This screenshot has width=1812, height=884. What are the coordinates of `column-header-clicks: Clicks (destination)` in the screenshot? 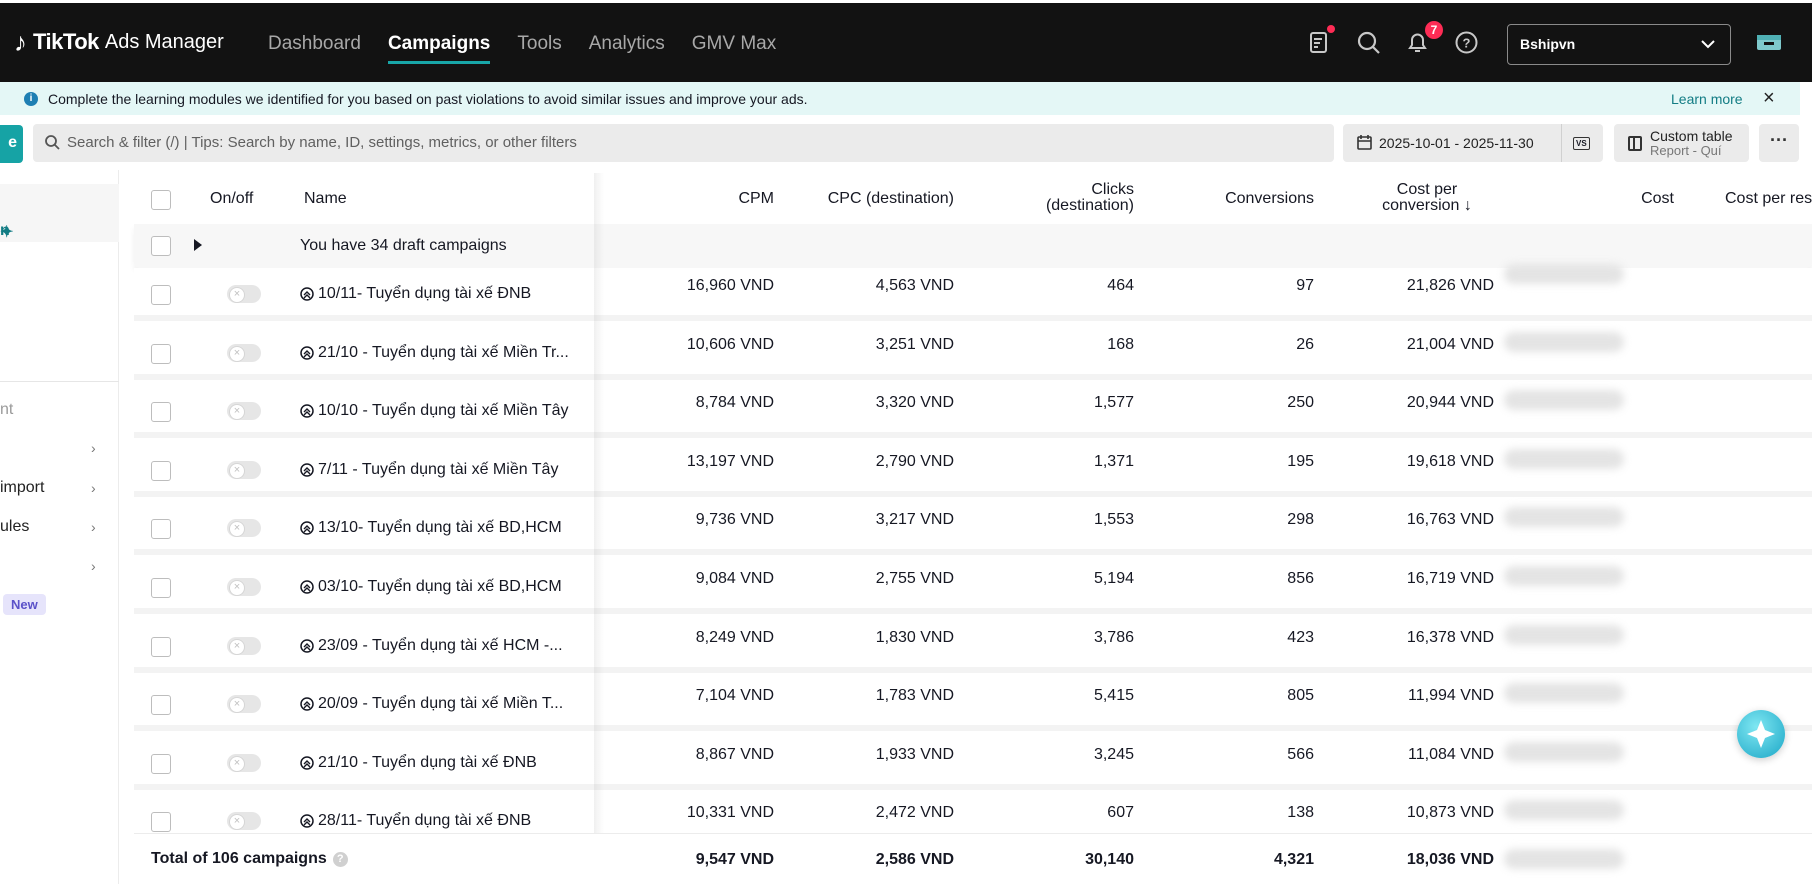 It's located at (1064, 198).